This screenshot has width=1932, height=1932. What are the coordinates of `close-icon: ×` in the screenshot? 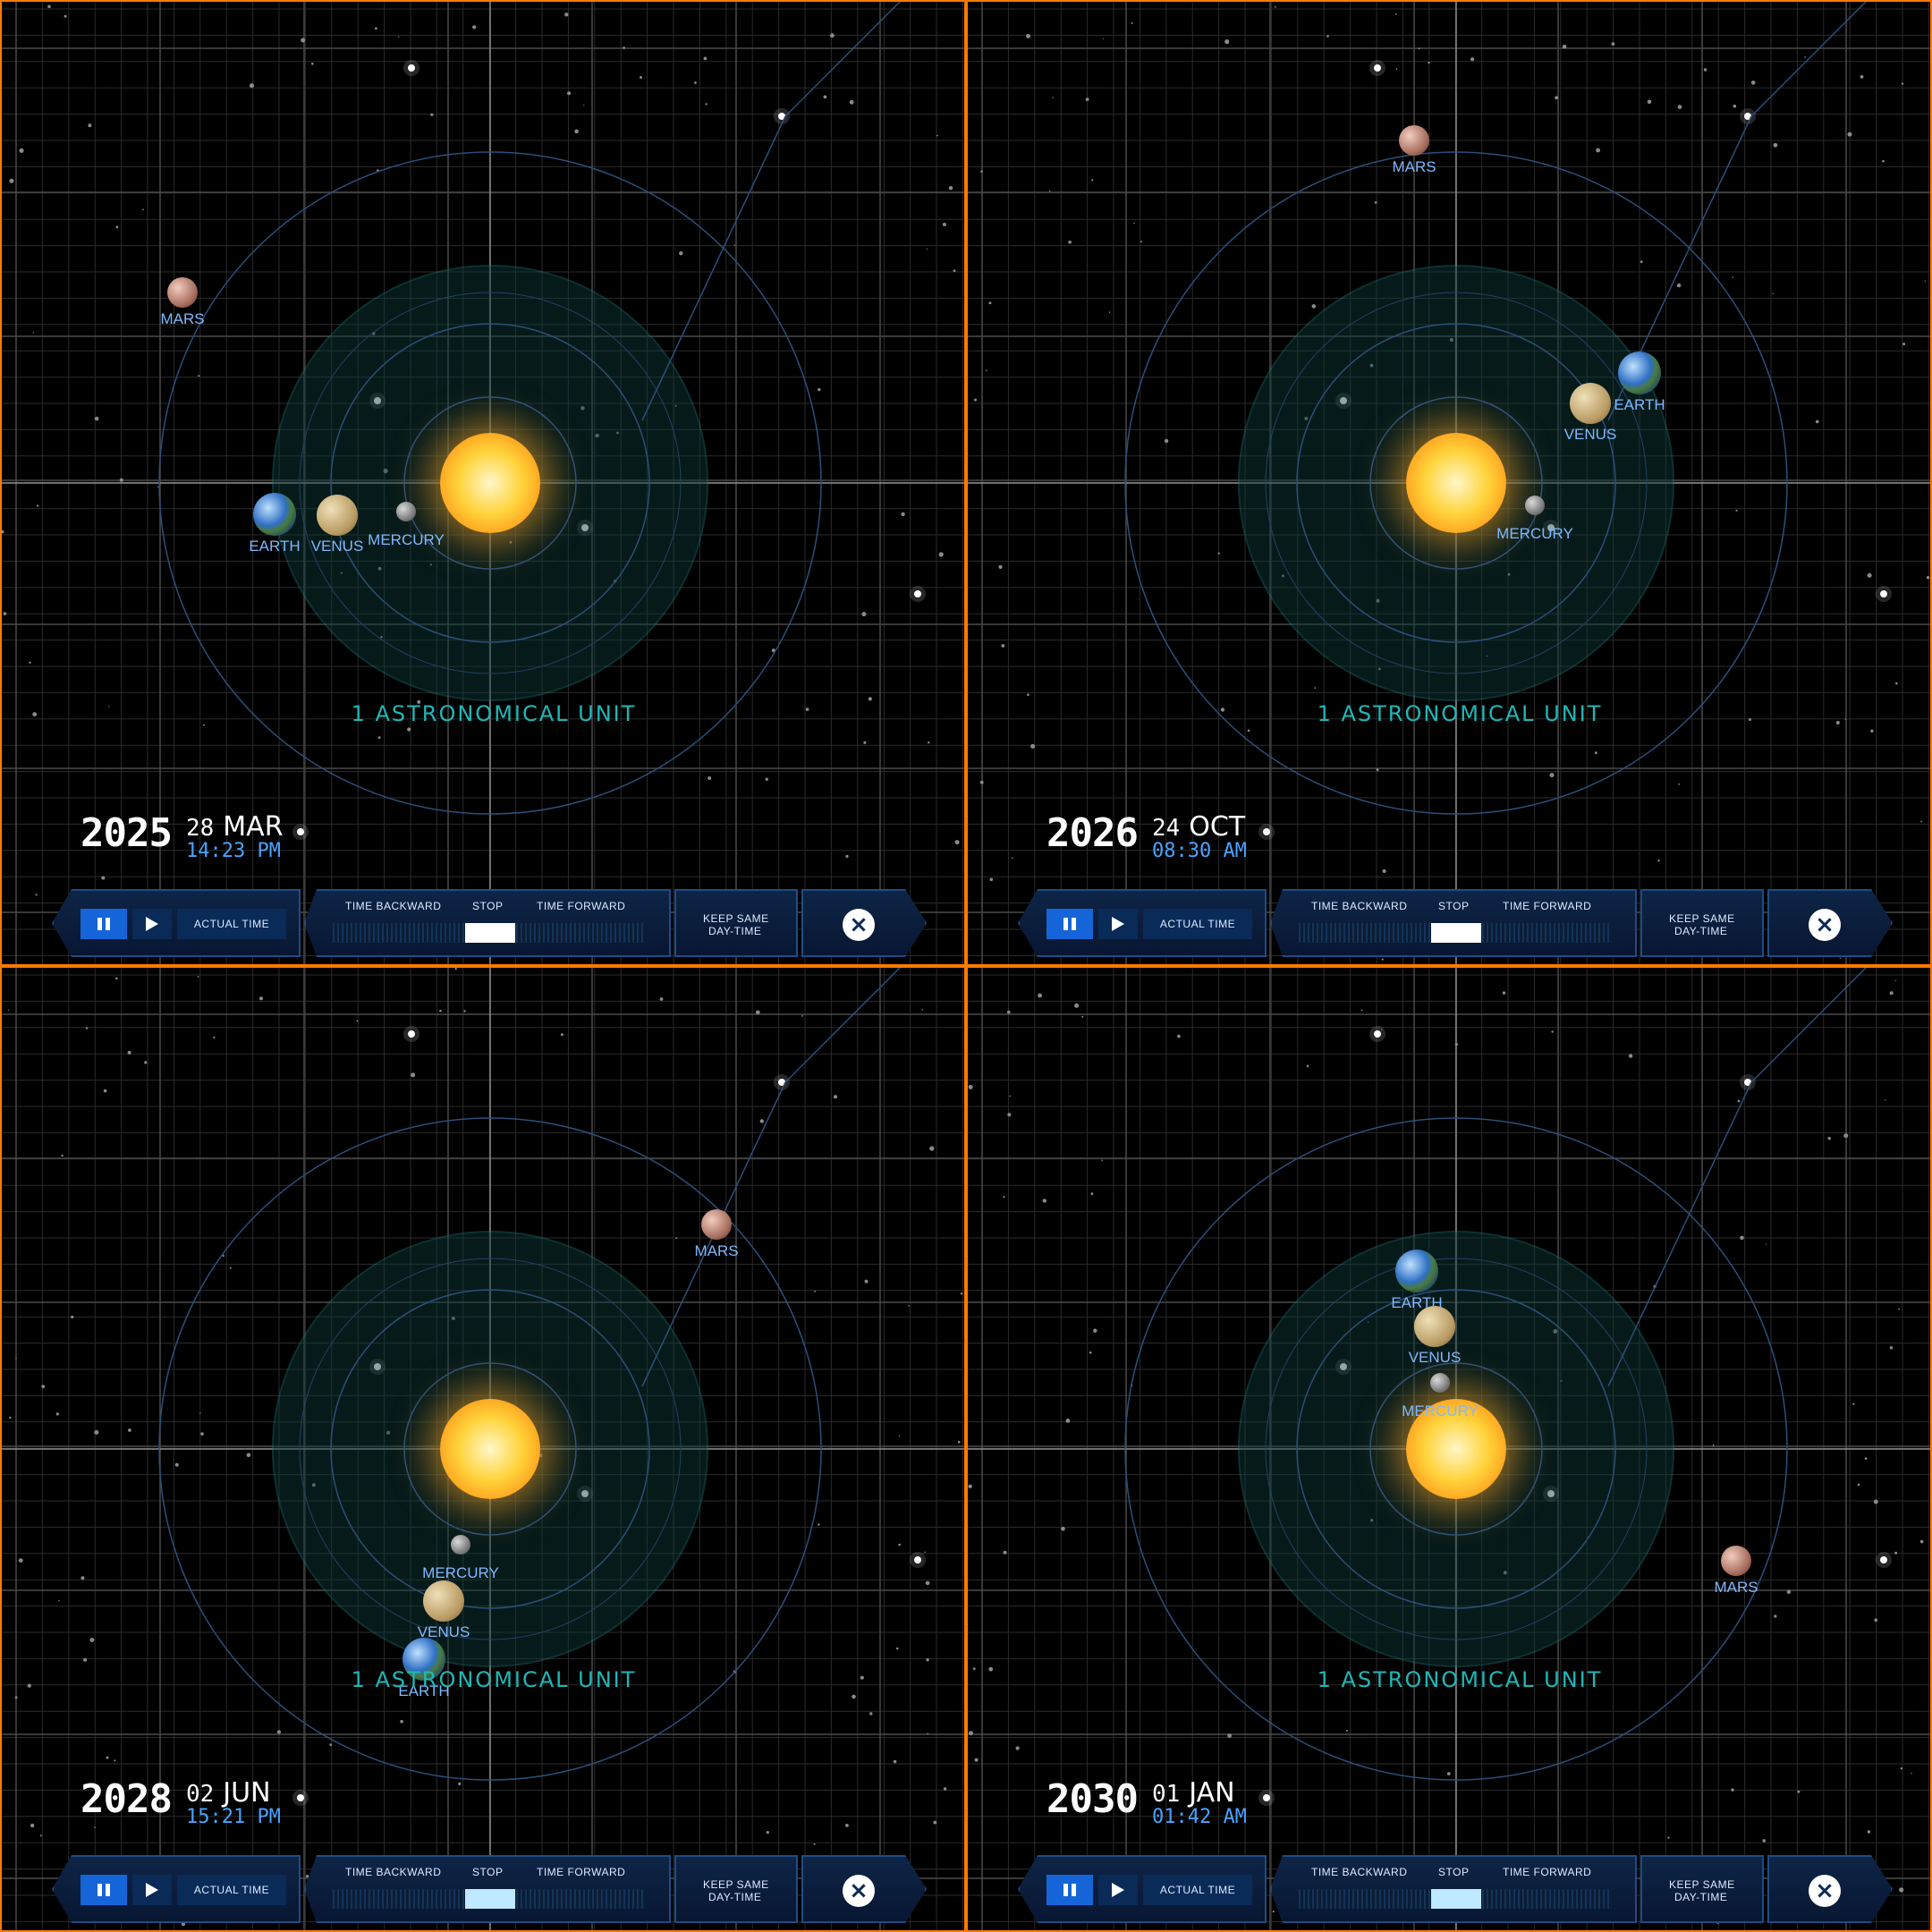 It's located at (859, 924).